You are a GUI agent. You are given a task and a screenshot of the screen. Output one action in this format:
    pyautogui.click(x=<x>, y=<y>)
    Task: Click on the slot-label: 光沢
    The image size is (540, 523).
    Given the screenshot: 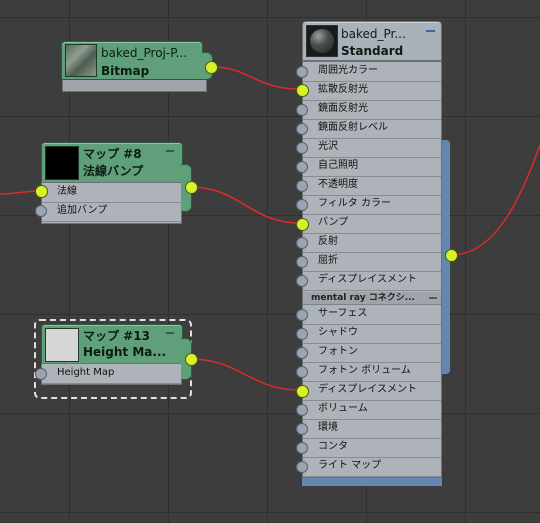 What is the action you would take?
    pyautogui.click(x=328, y=146)
    